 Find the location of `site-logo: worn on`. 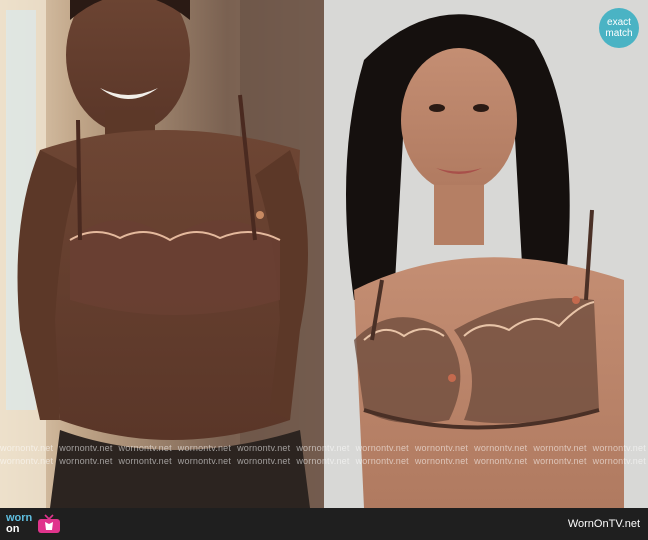

site-logo: worn on is located at coordinates (33, 524).